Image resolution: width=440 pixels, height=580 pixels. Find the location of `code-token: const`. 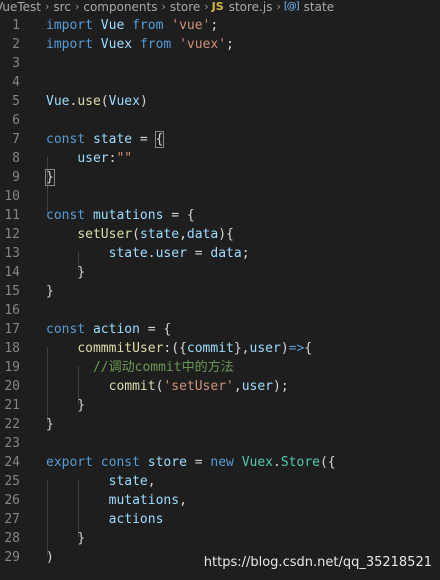

code-token: const is located at coordinates (66, 329).